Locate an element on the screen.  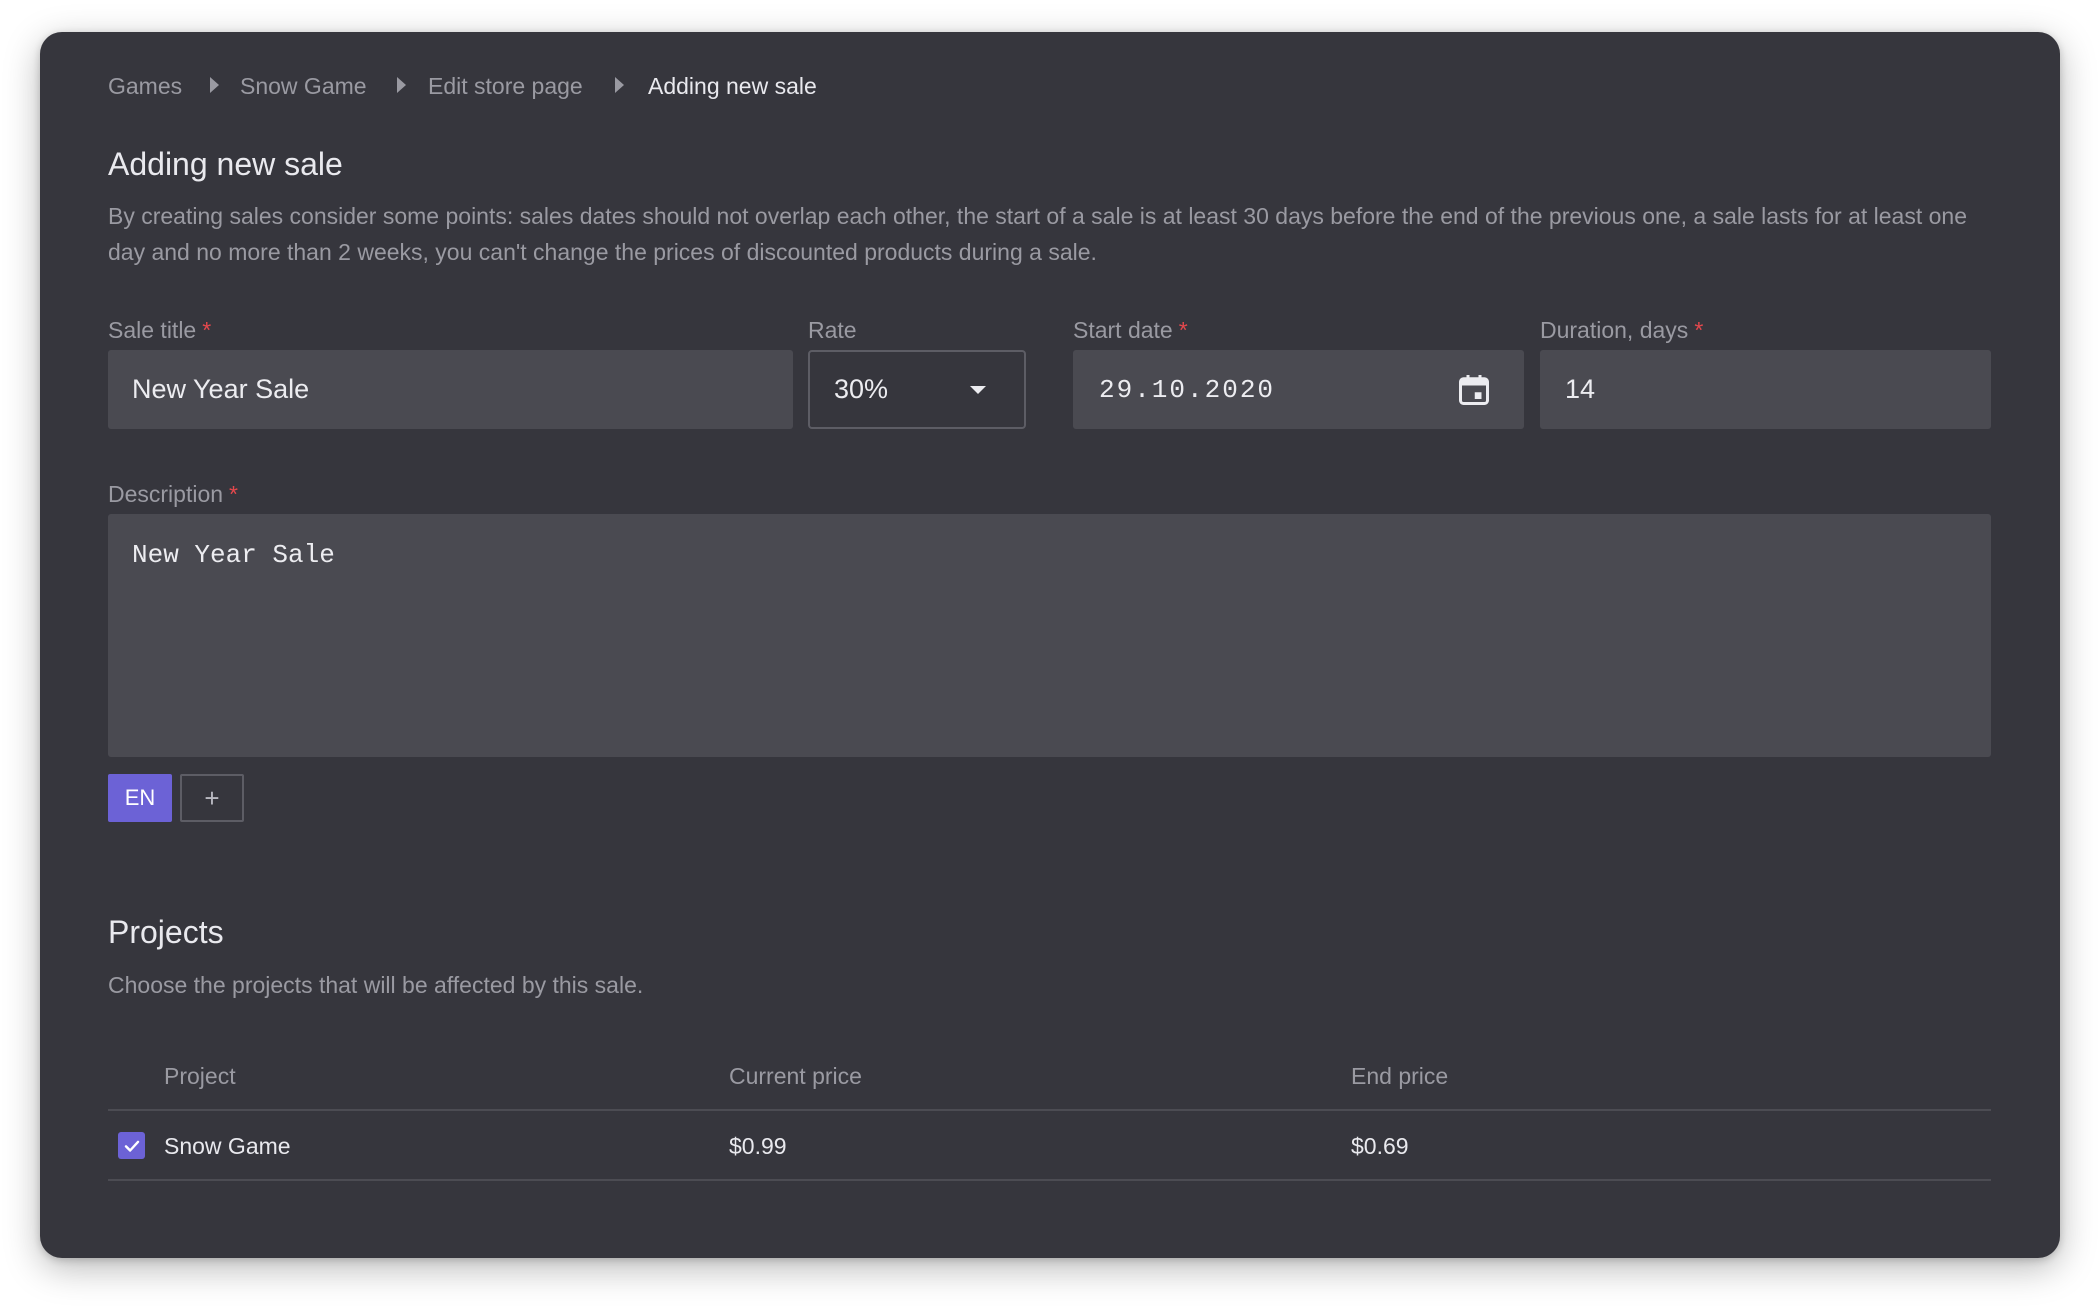
add-language-button: + is located at coordinates (212, 798).